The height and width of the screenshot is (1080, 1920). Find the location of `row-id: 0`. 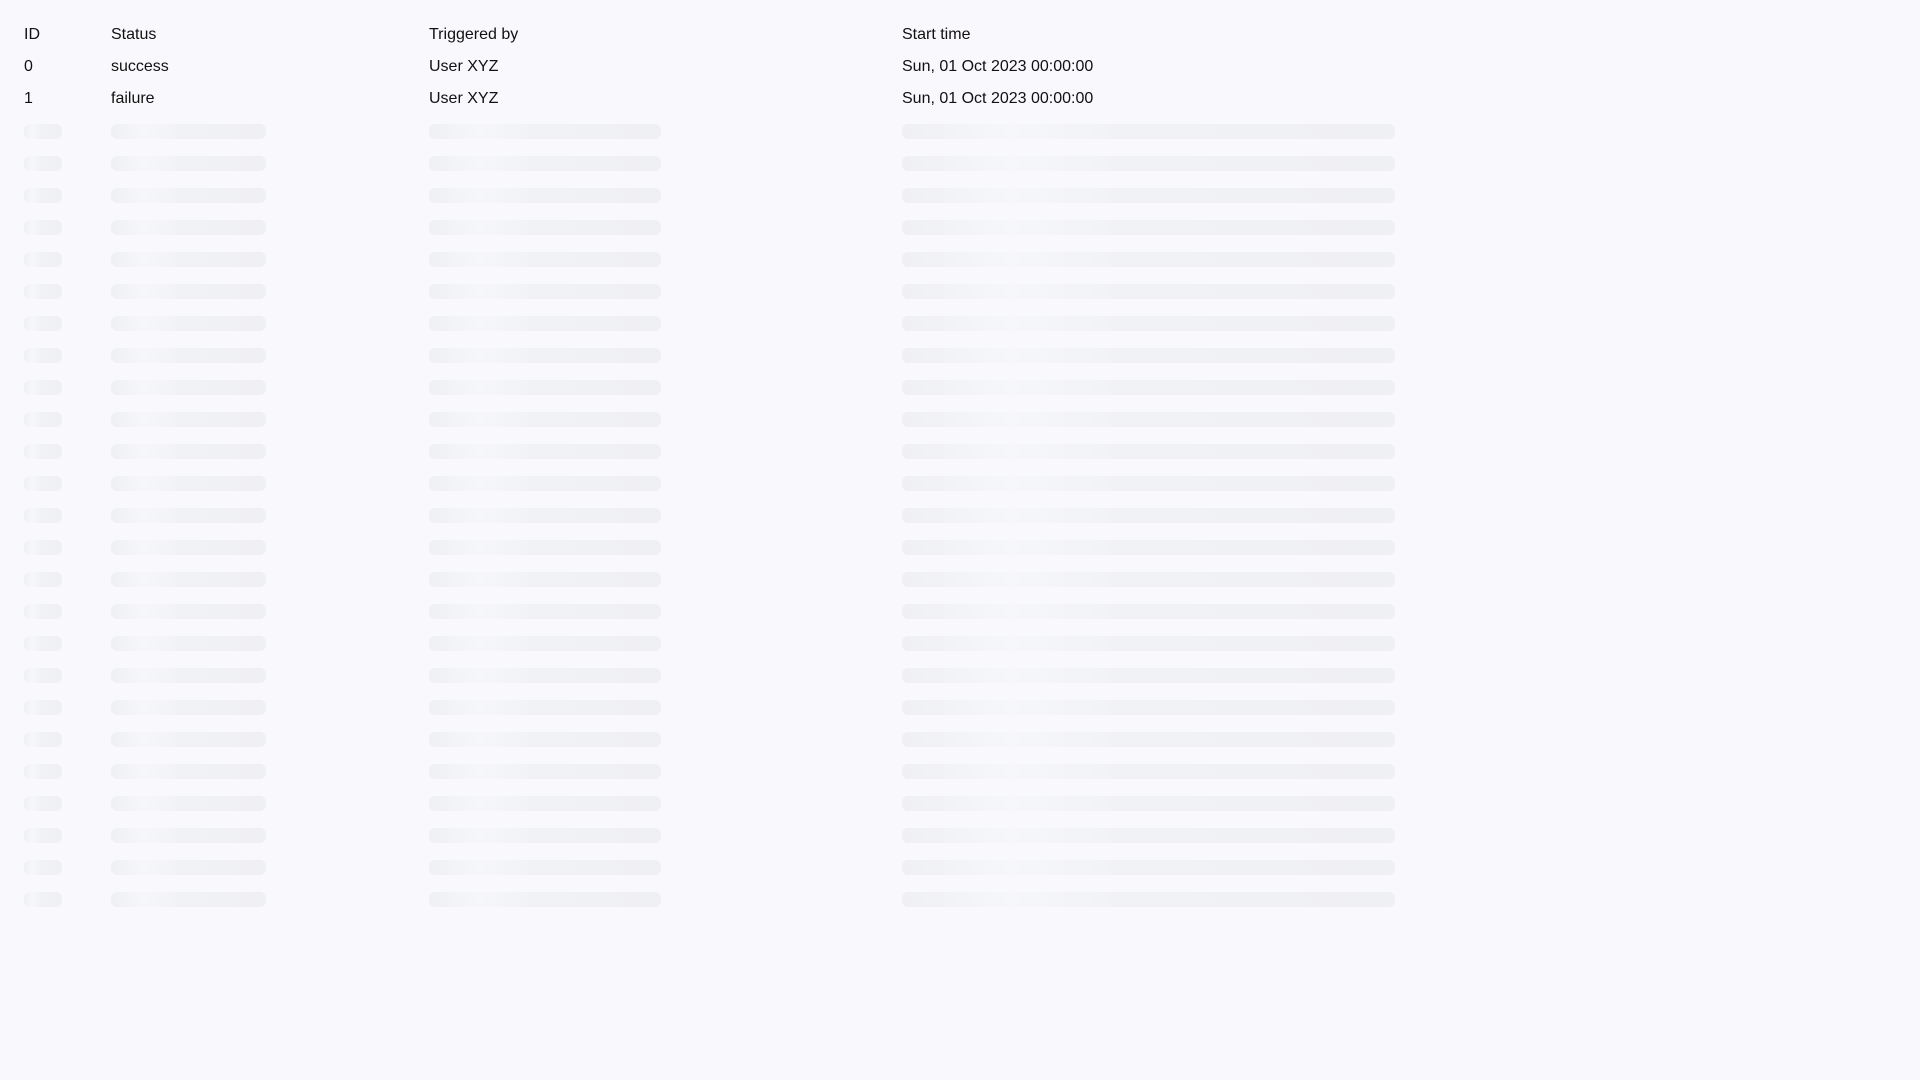

row-id: 0 is located at coordinates (28, 66).